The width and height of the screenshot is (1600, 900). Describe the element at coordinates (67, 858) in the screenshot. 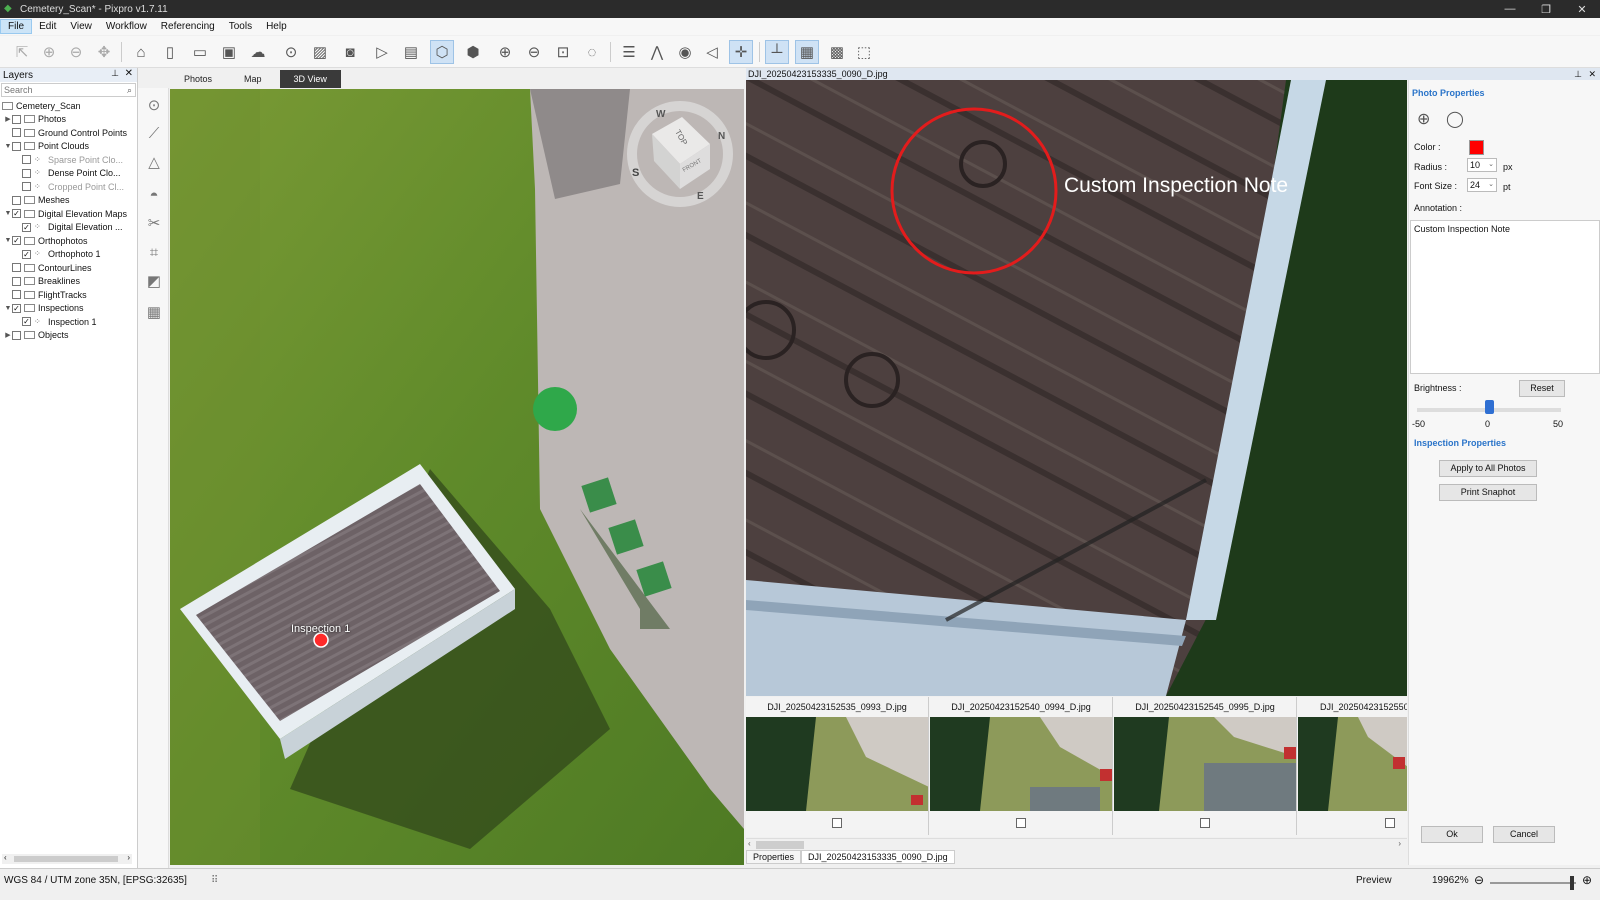

I see `layers-scrollbar: ‹ ›` at that location.